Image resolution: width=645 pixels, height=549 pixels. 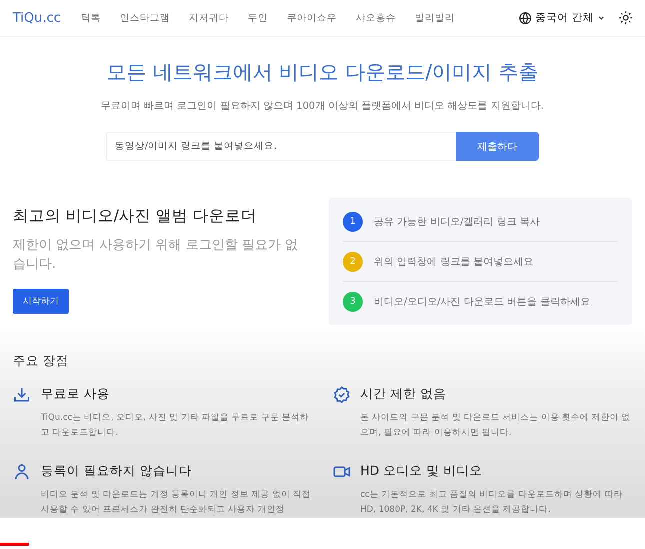 What do you see at coordinates (37, 18) in the screenshot?
I see `site-logo: TiQu.cc` at bounding box center [37, 18].